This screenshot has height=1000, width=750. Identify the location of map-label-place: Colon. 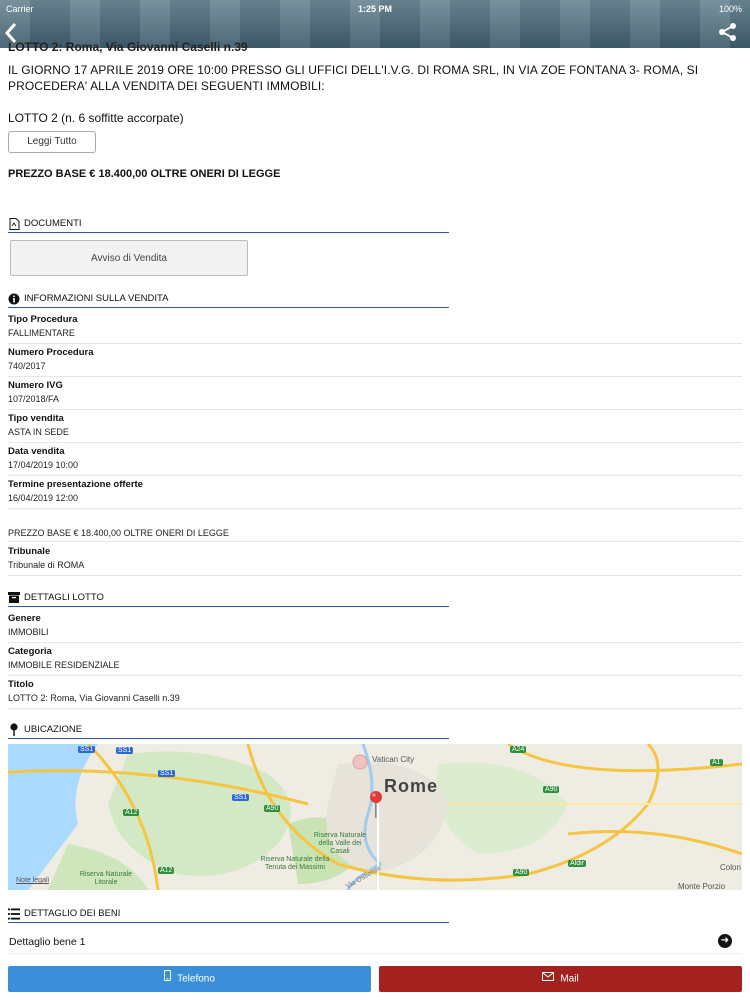
(730, 867).